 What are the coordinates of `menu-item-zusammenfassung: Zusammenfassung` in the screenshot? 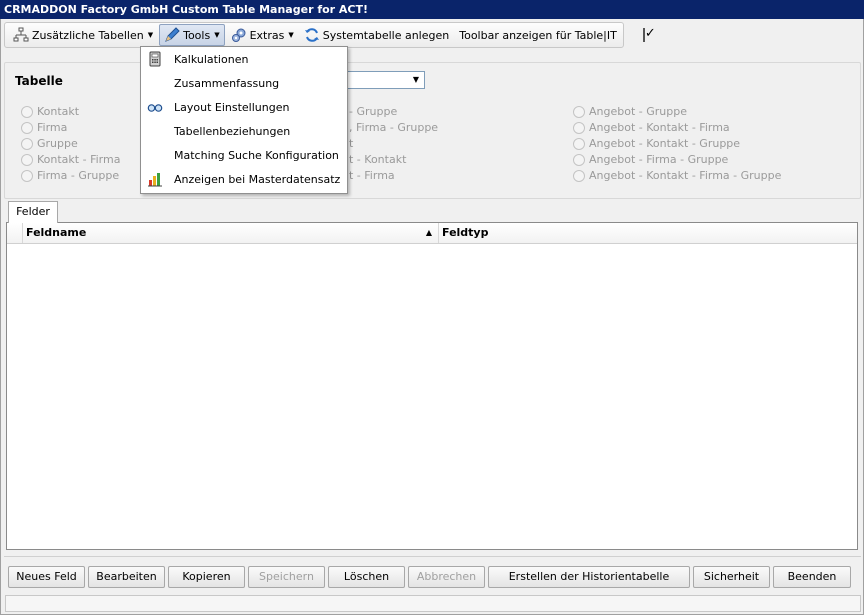 It's located at (244, 83).